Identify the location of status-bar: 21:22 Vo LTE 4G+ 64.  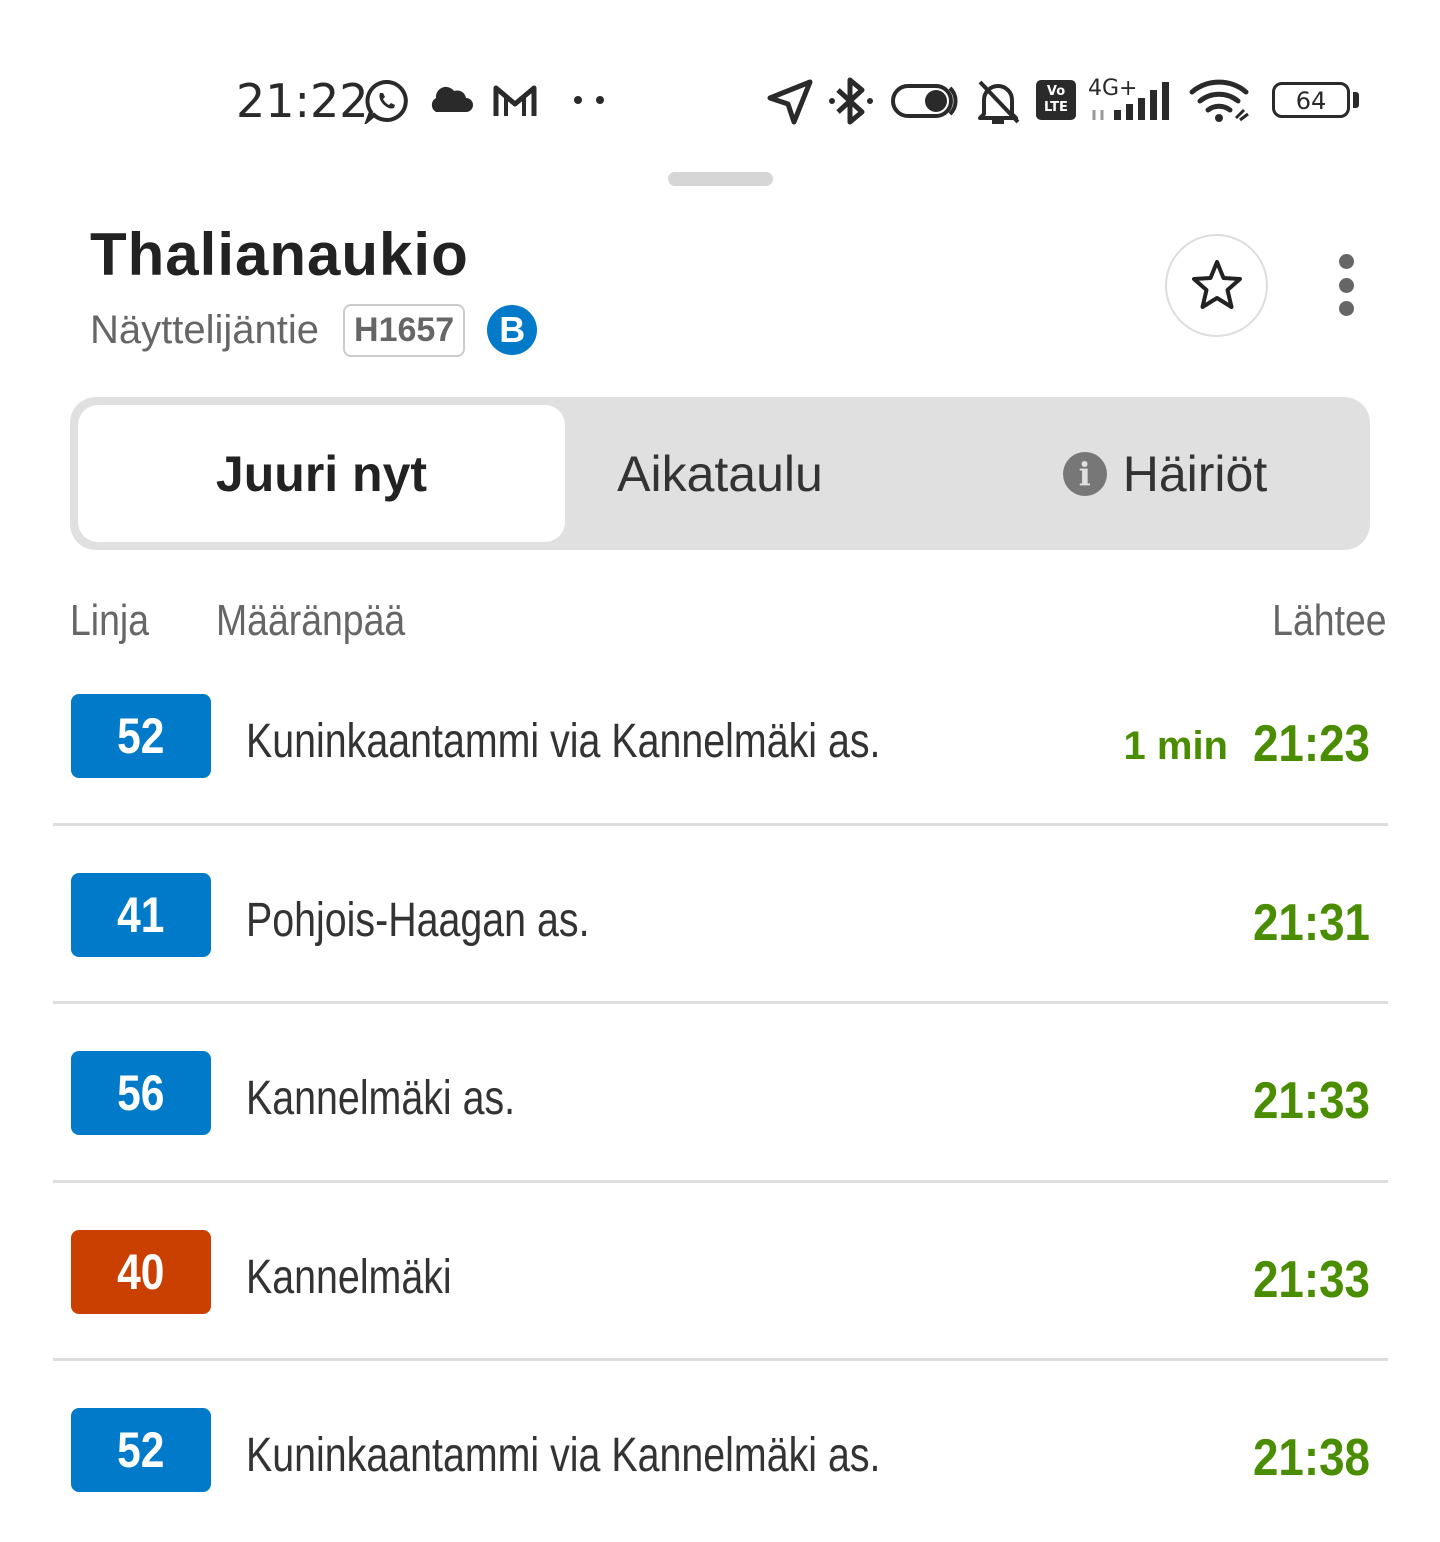
(720, 100).